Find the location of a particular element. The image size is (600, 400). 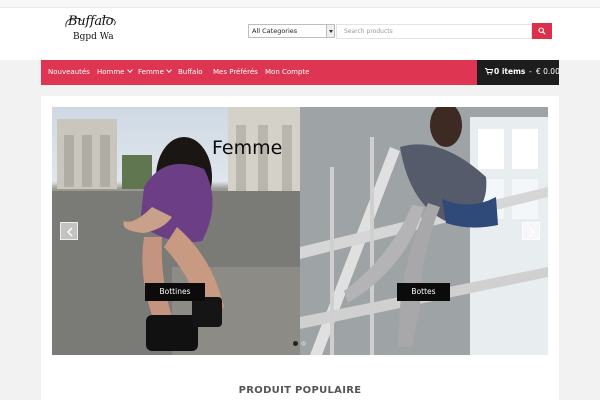

nav-item-buffalo: Buffalo is located at coordinates (190, 72).